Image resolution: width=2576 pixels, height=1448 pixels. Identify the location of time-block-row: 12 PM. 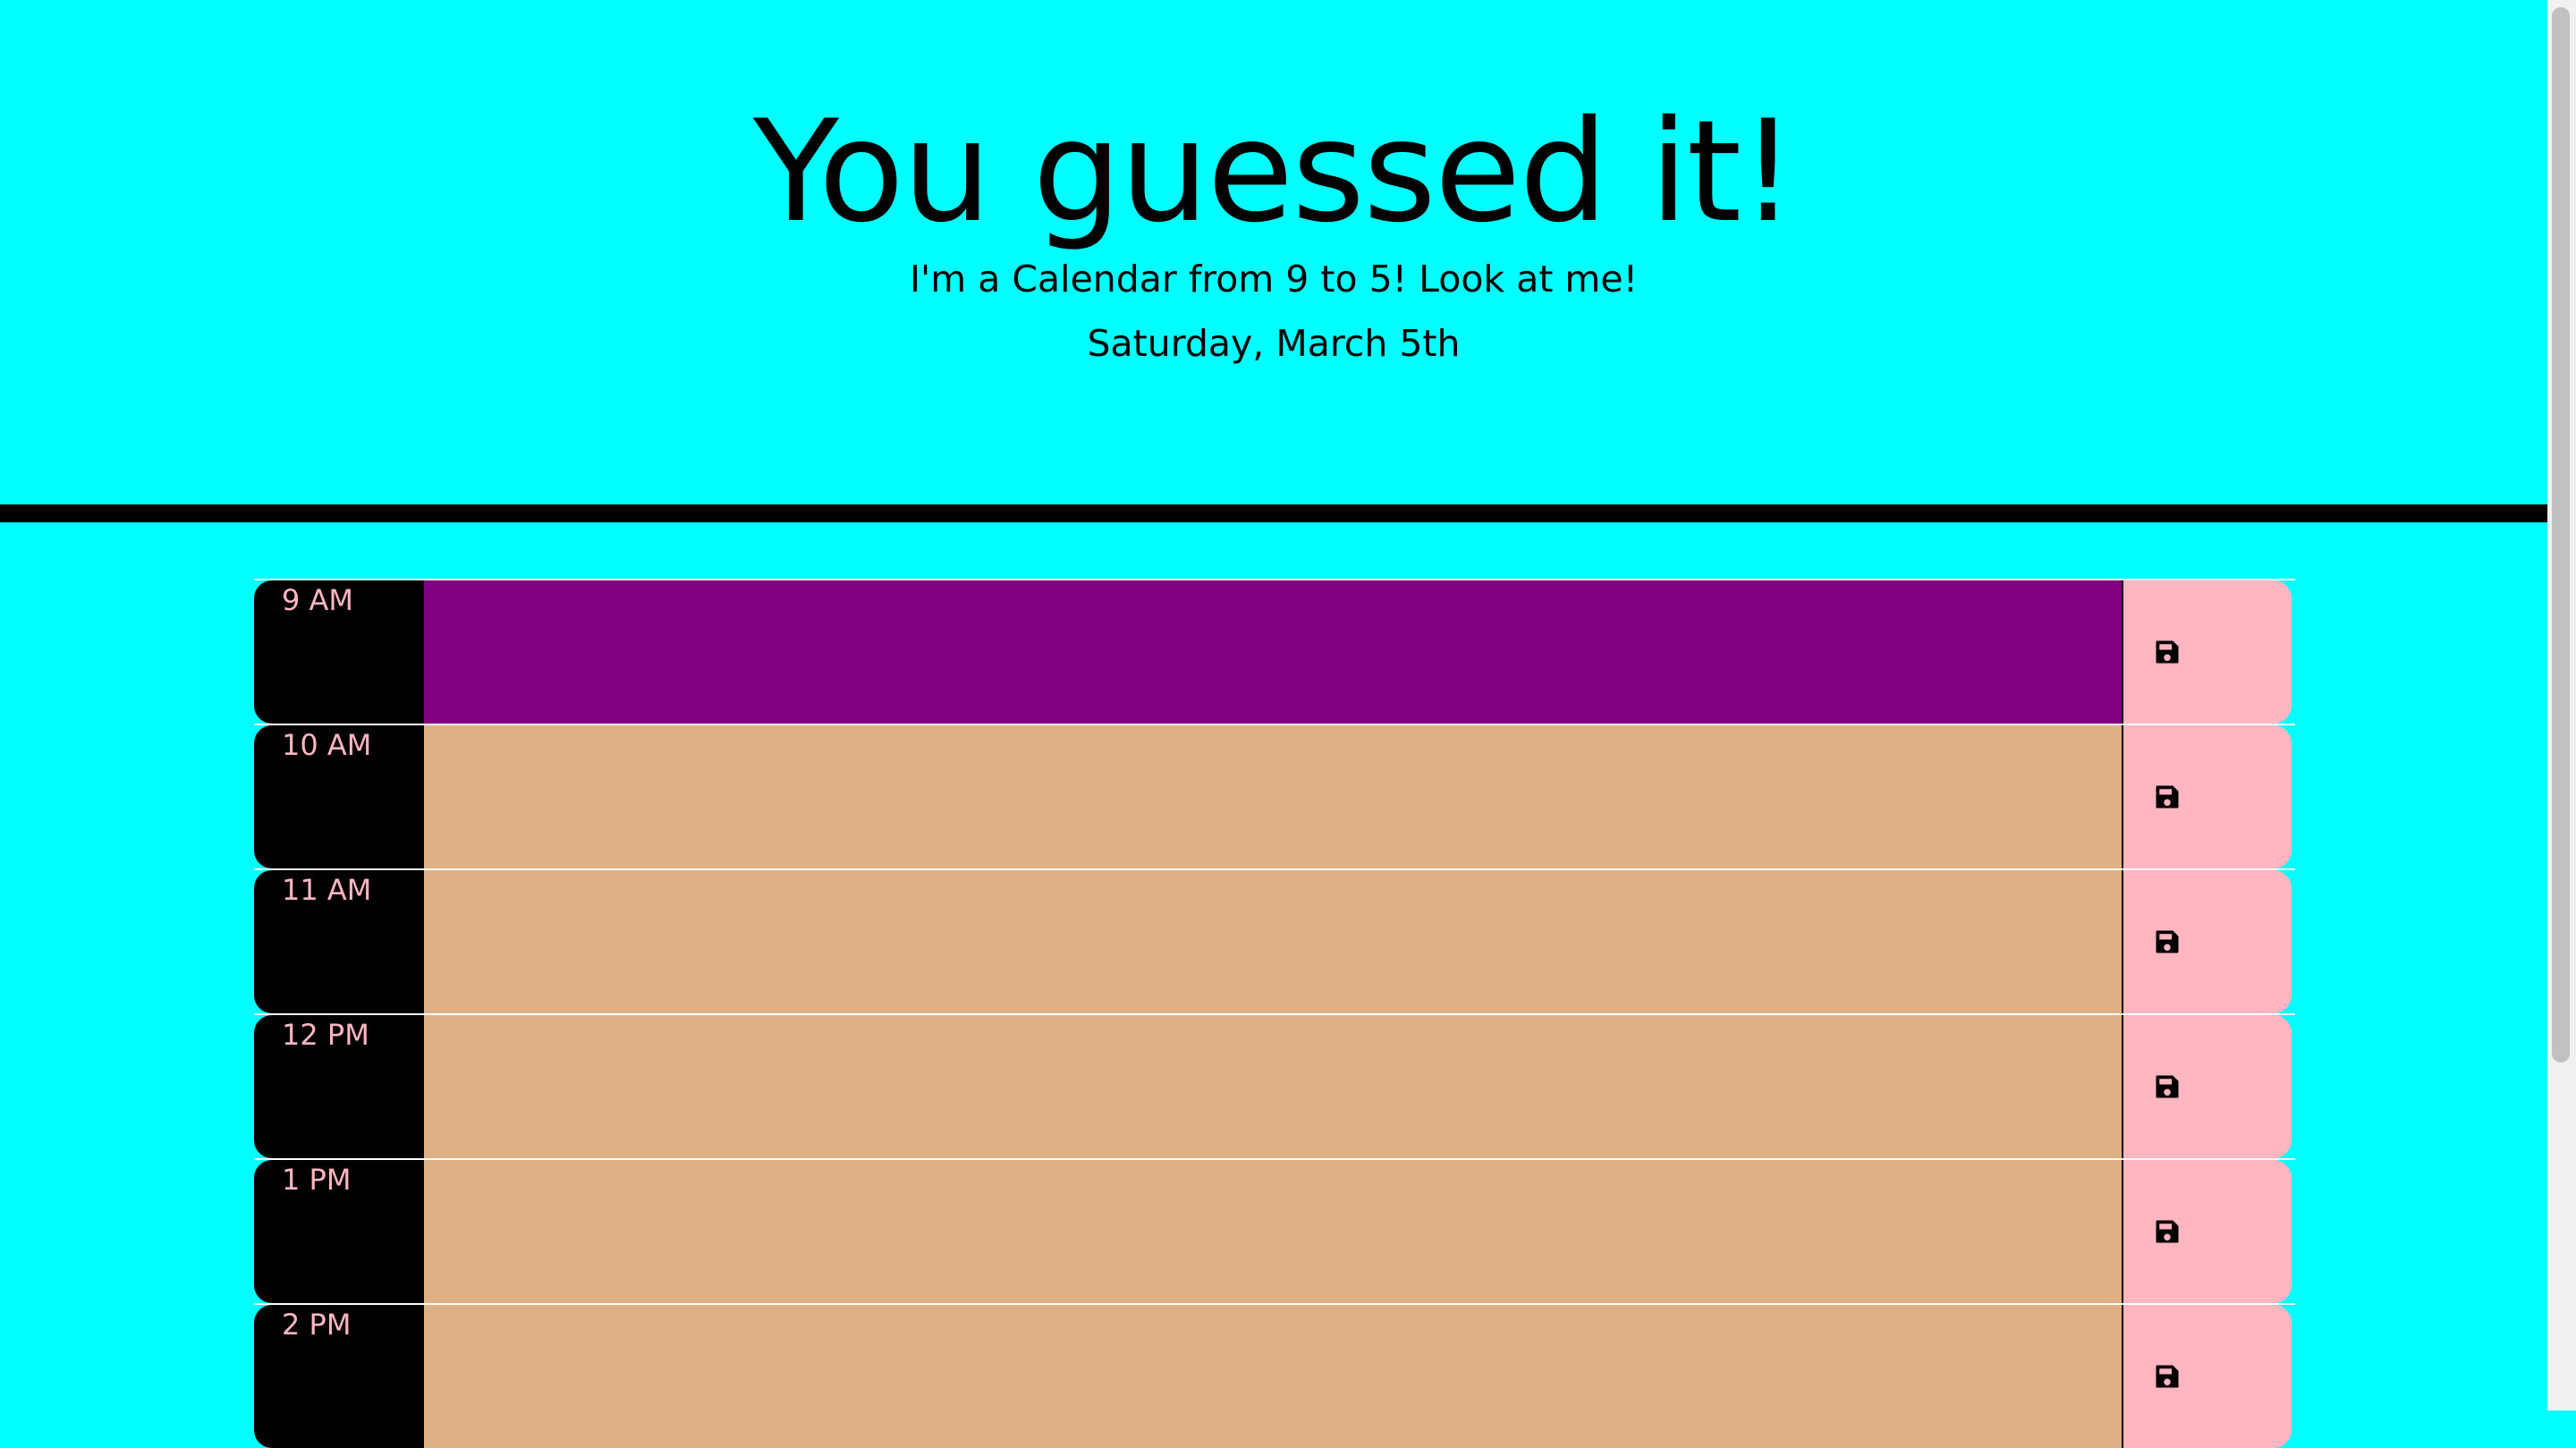
(1274, 1085).